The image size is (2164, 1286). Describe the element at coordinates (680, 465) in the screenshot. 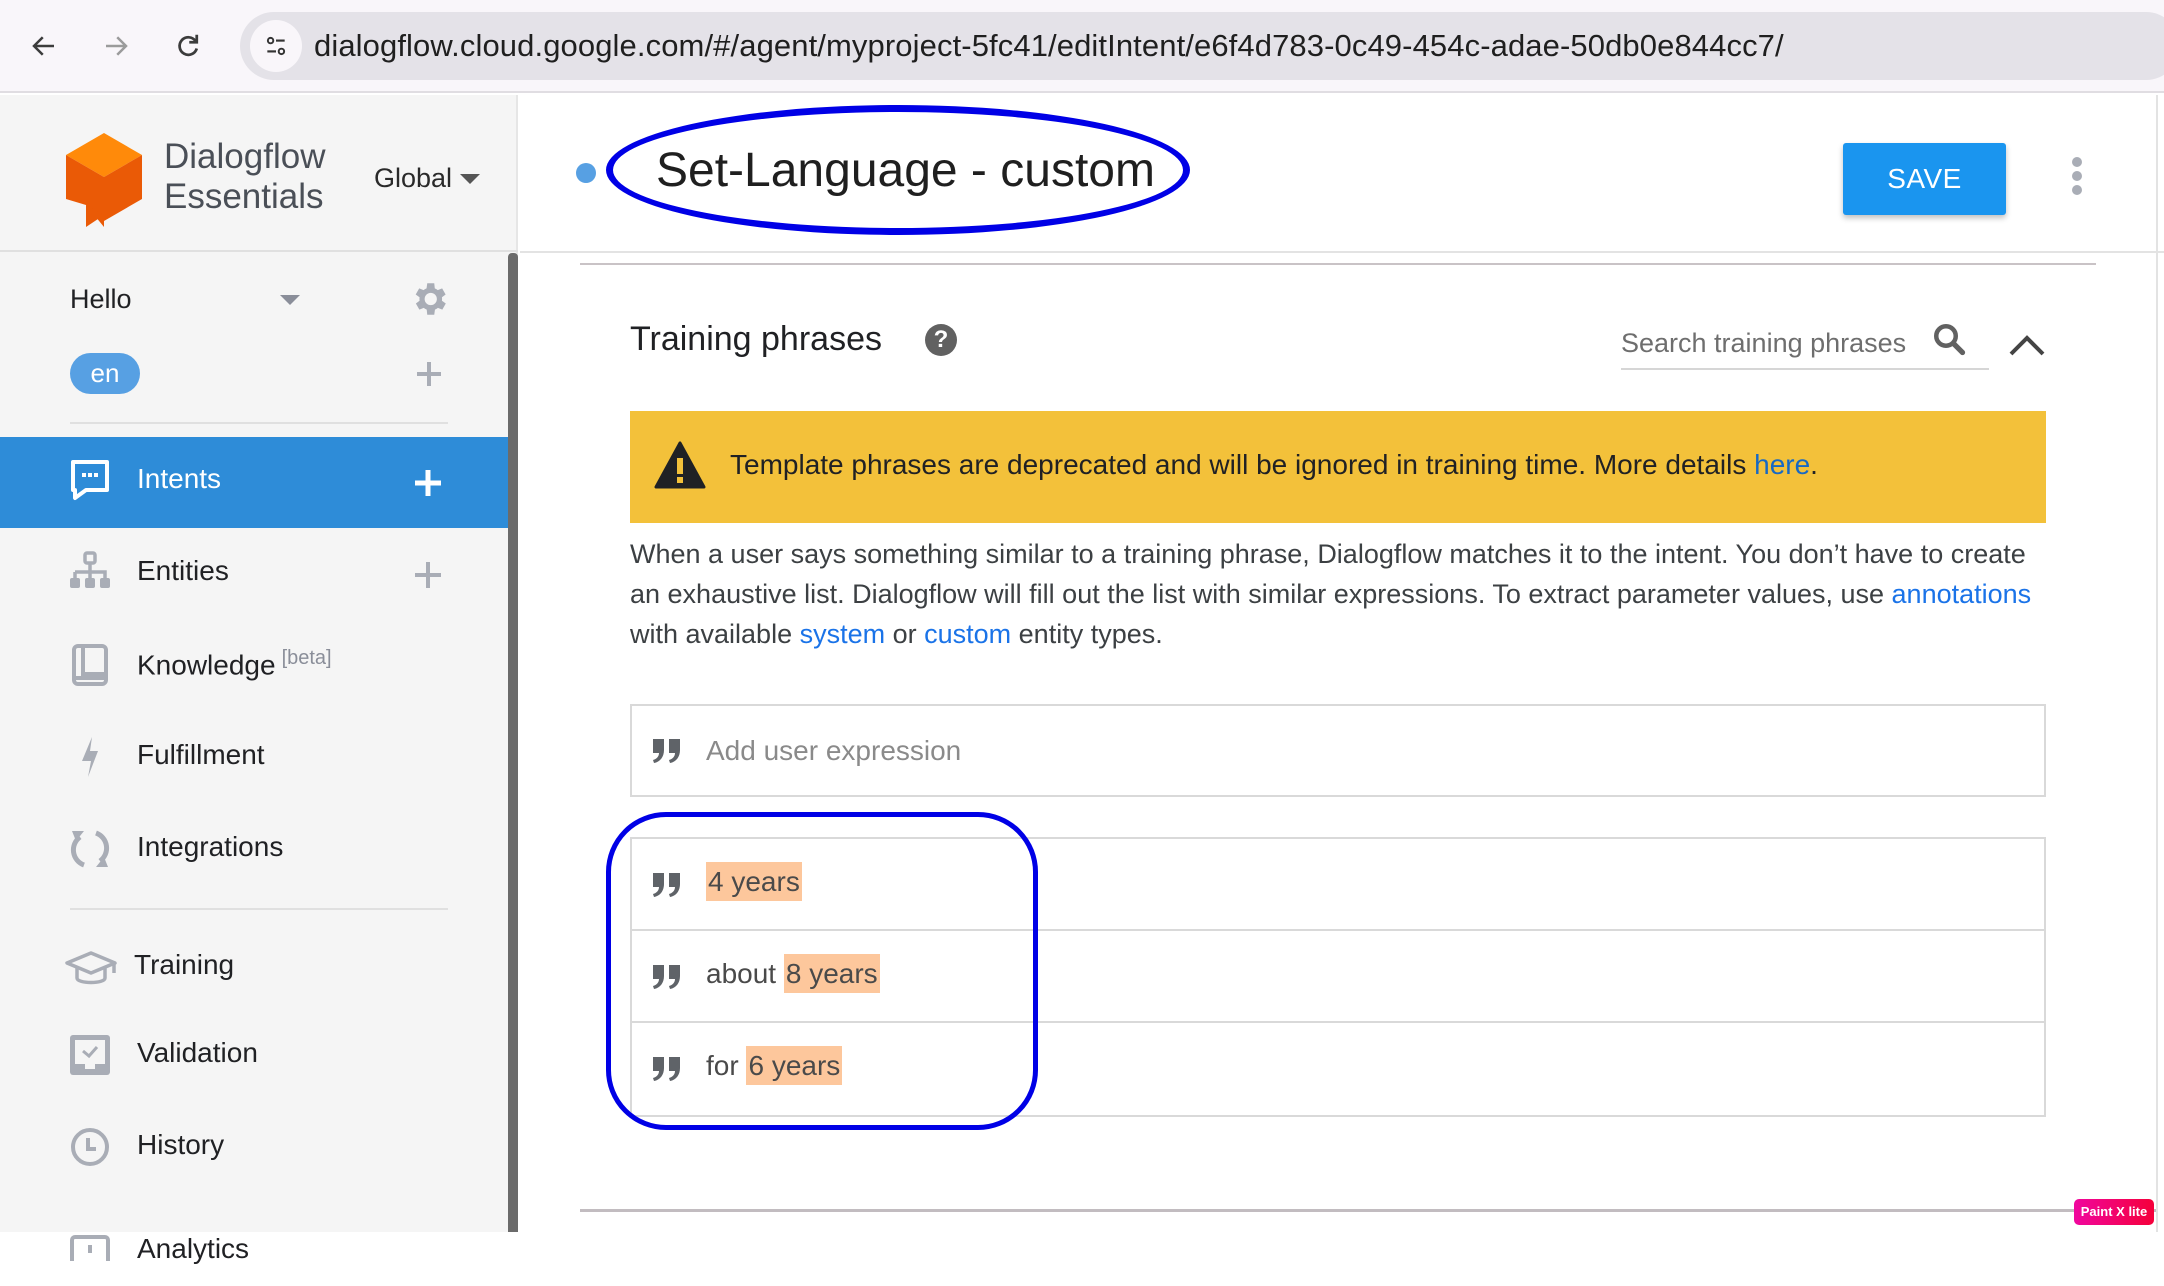

I see `warning-icon` at that location.